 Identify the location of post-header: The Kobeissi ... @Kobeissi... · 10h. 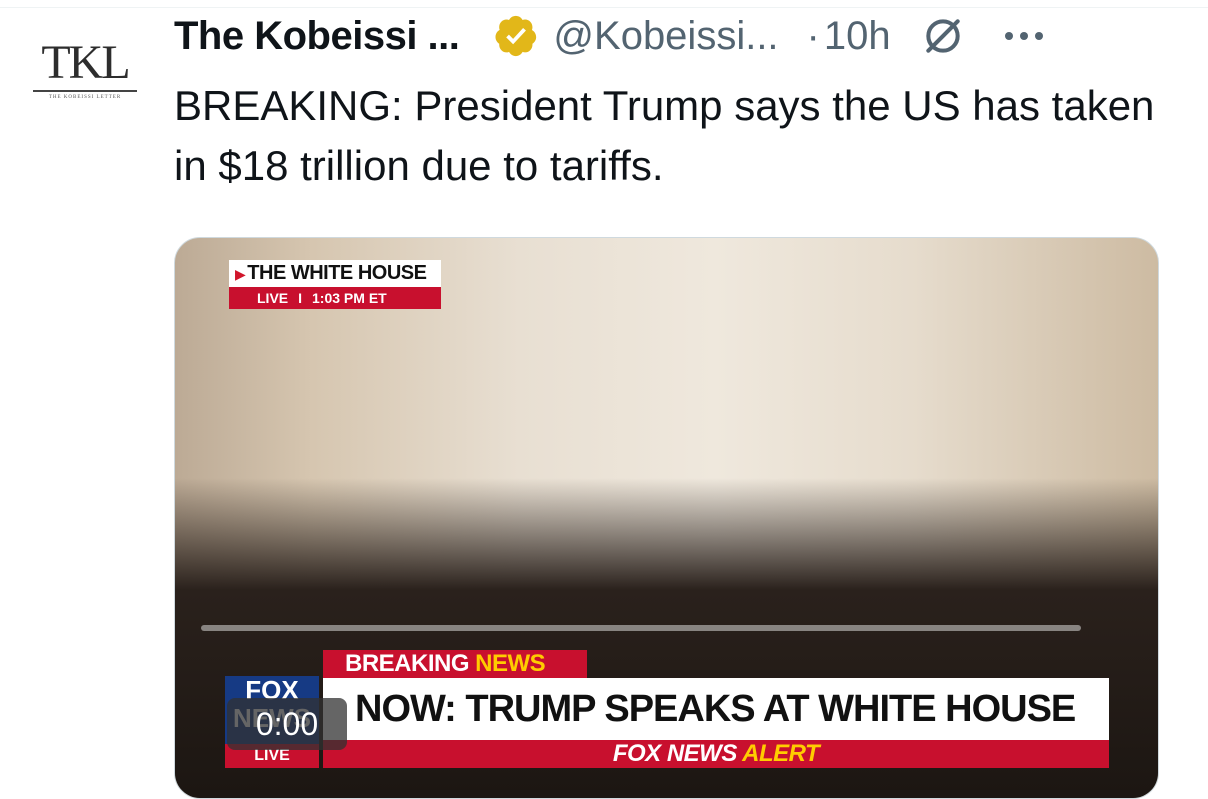
(608, 36).